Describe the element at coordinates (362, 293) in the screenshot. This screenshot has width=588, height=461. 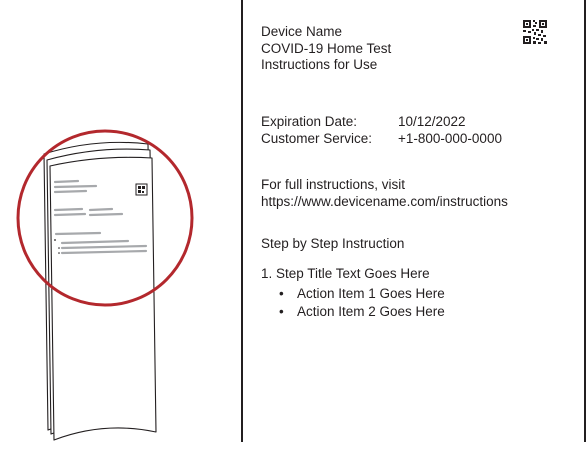
I see `step-action-item: • Action Item 1 Goes Here` at that location.